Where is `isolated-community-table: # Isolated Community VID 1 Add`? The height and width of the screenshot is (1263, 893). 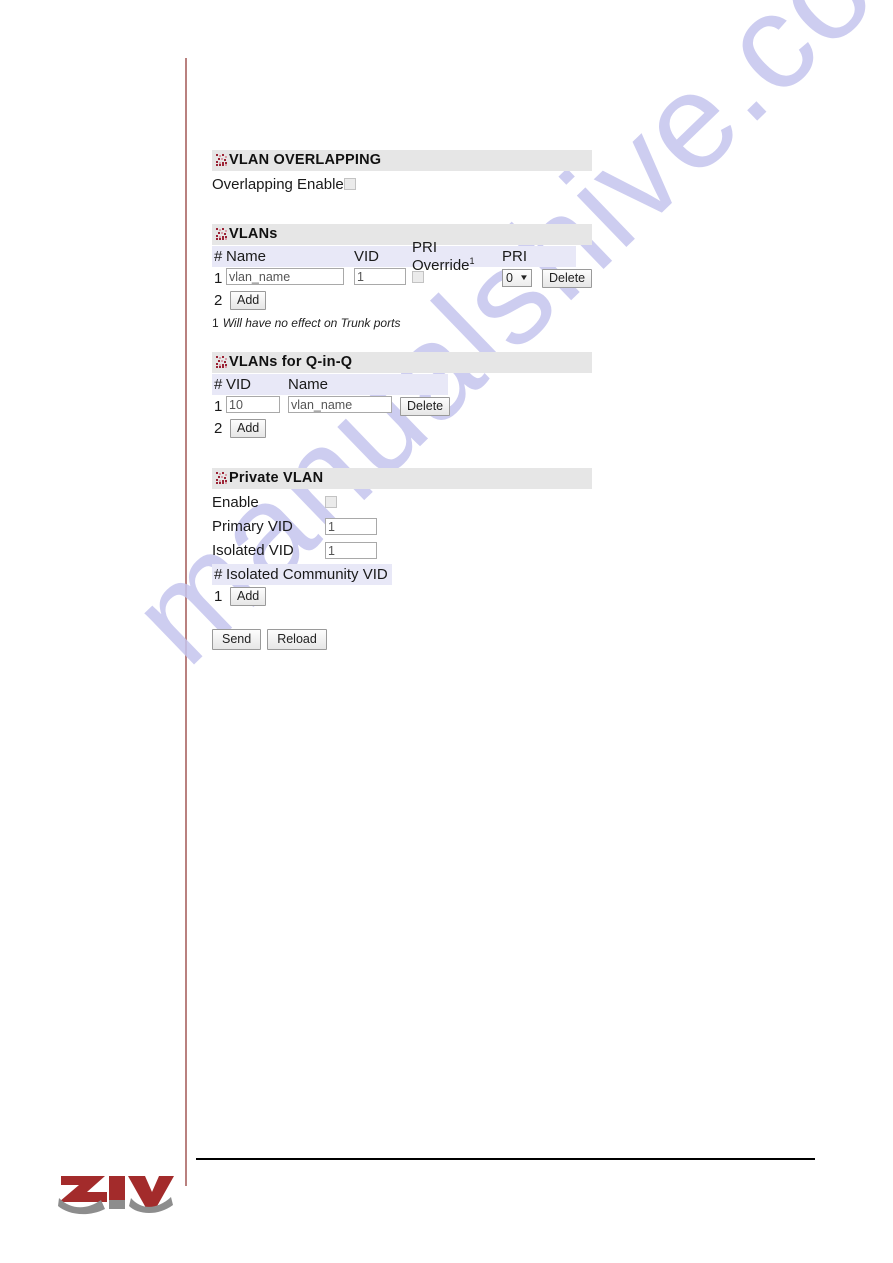 isolated-community-table: # Isolated Community VID 1 Add is located at coordinates (422, 585).